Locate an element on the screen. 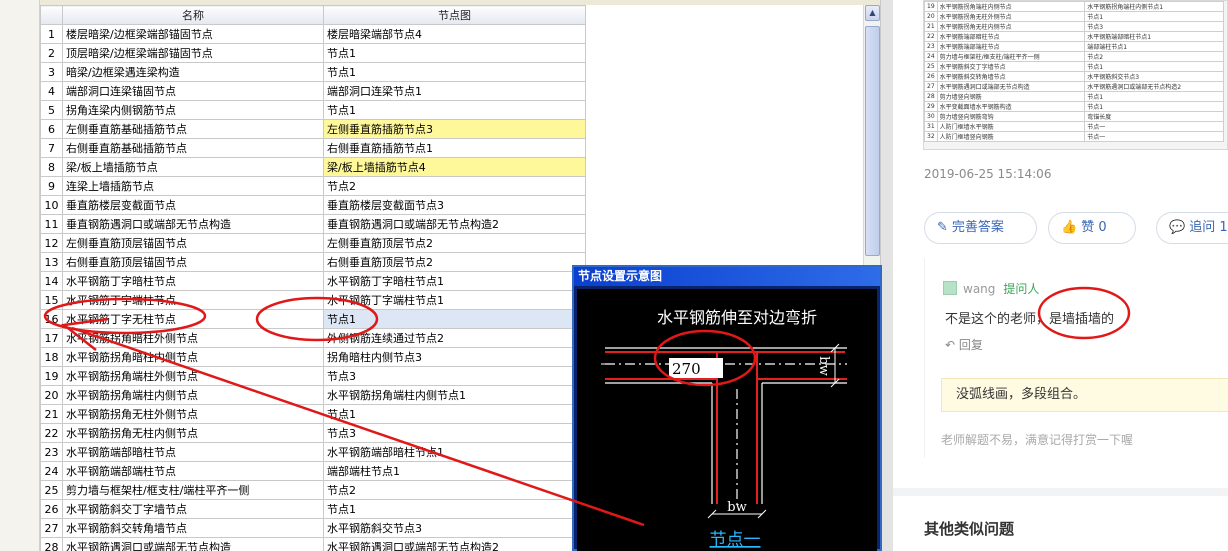  row-name-cell: 右侧垂直筋顶层锚固节点 is located at coordinates (193, 262).